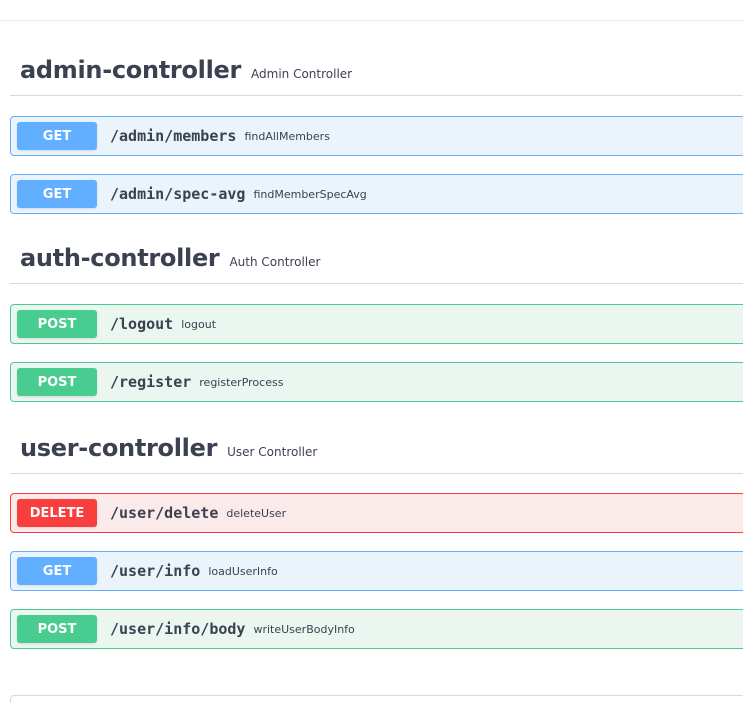 This screenshot has height=703, width=743. Describe the element at coordinates (272, 452) in the screenshot. I see `tag-description: User Controller` at that location.